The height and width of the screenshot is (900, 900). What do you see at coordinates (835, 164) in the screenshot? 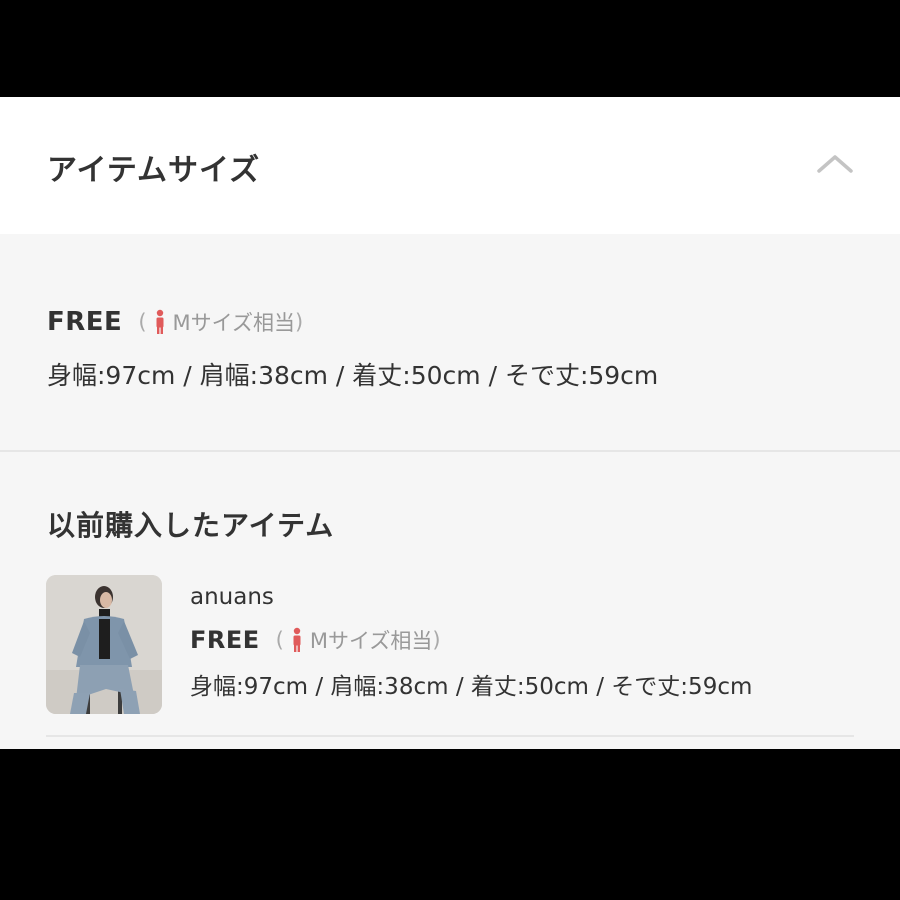
I see `chevron-up-icon` at bounding box center [835, 164].